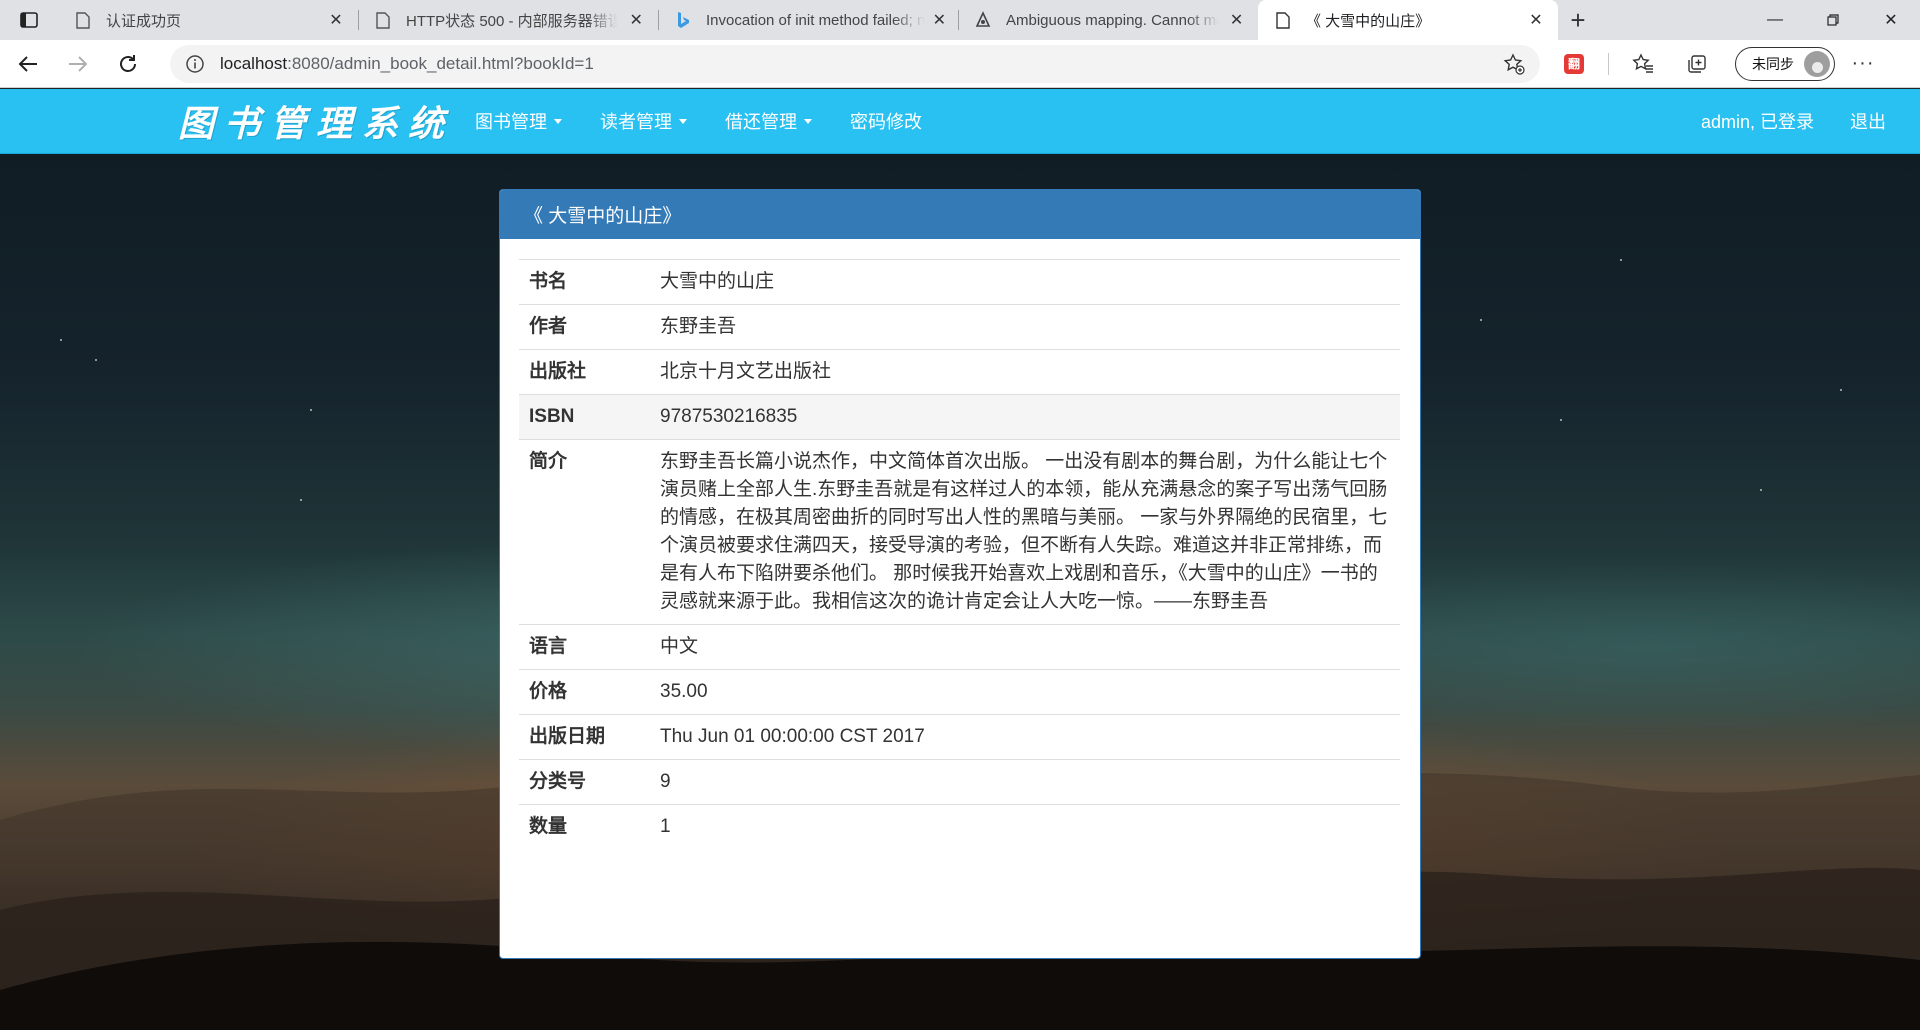 The image size is (1920, 1030). I want to click on browser-tab: Ambiguous mapping. Cannot map ✕, so click(1108, 20).